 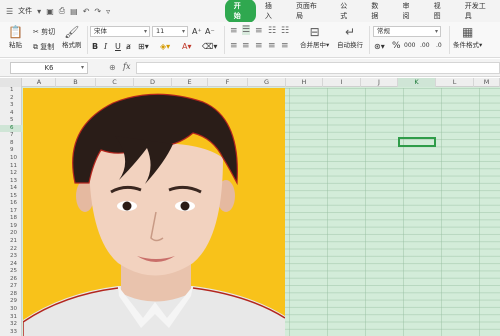 I want to click on column-header: H, so click(x=304, y=82).